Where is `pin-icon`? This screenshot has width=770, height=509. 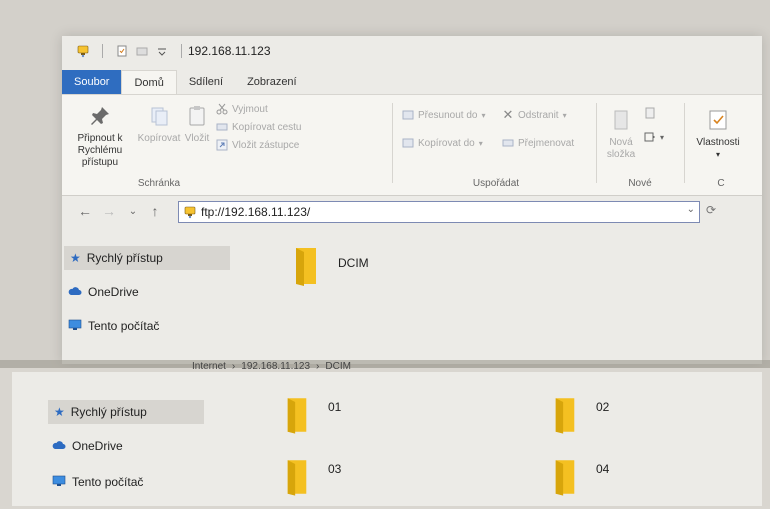 pin-icon is located at coordinates (100, 116).